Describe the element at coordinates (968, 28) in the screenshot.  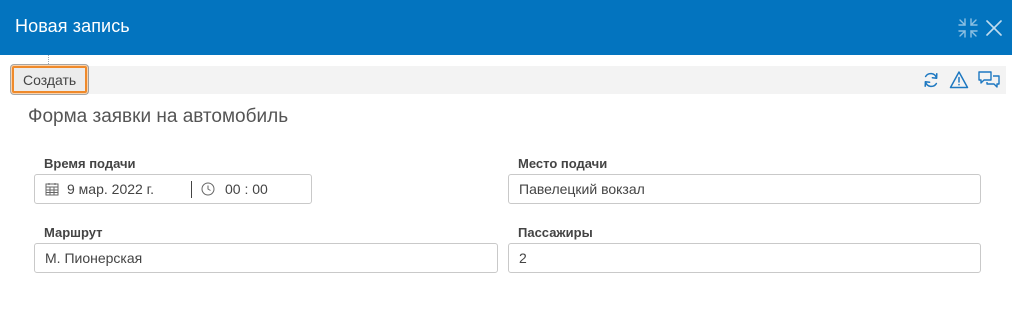
I see `compress-icon` at that location.